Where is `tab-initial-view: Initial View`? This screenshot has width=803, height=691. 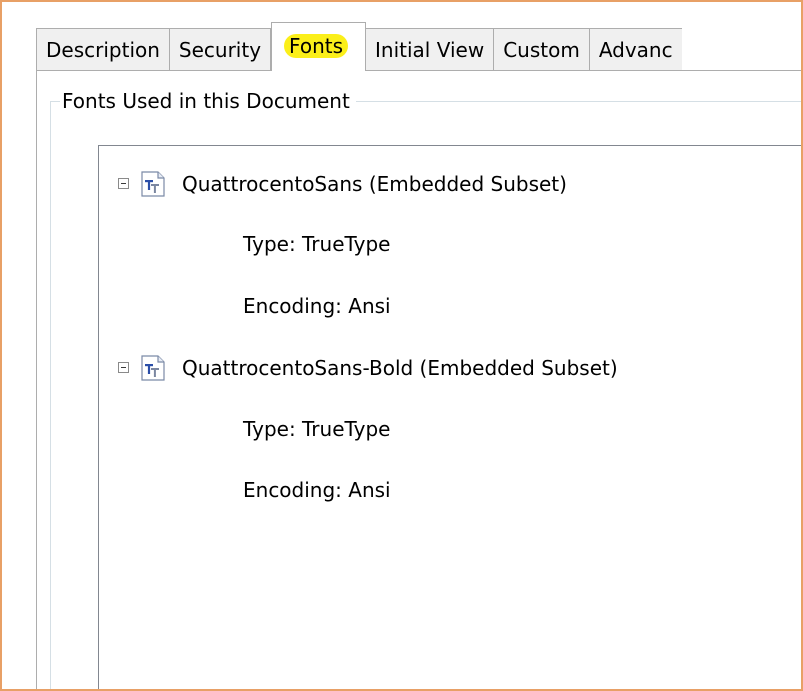 tab-initial-view: Initial View is located at coordinates (430, 49).